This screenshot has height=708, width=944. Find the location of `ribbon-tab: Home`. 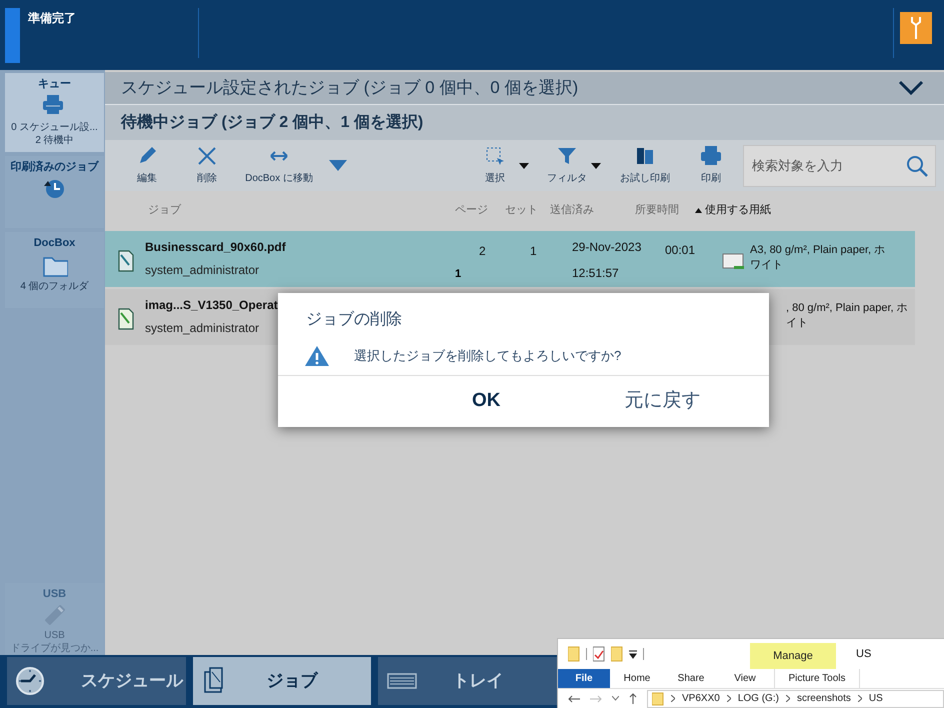

ribbon-tab: Home is located at coordinates (637, 678).